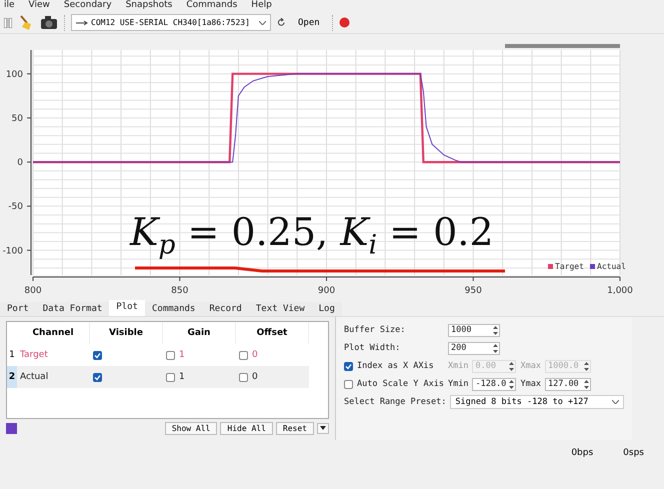 Image resolution: width=664 pixels, height=489 pixels. I want to click on field-label: Ymax, so click(530, 384).